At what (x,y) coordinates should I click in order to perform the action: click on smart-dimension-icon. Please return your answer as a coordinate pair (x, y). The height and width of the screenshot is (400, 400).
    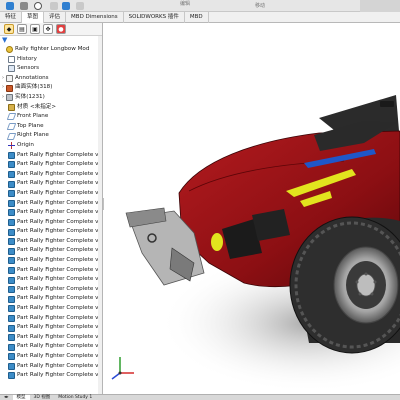
    Looking at the image, I should click on (24, 6).